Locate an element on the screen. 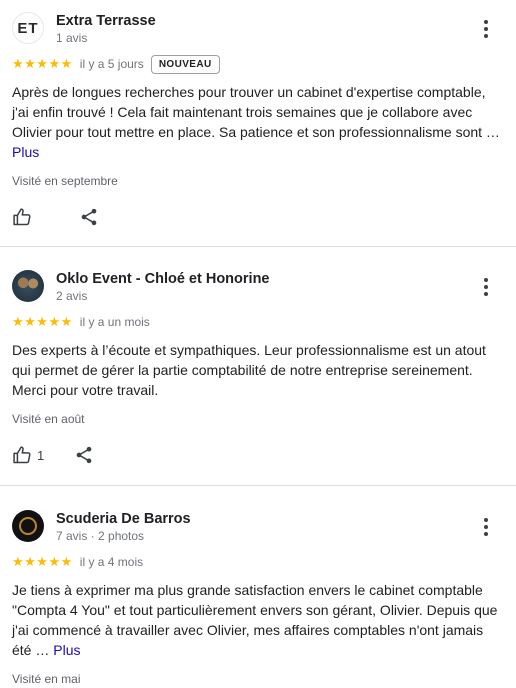 The height and width of the screenshot is (688, 516). author-name: Extra Terrasse is located at coordinates (106, 21).